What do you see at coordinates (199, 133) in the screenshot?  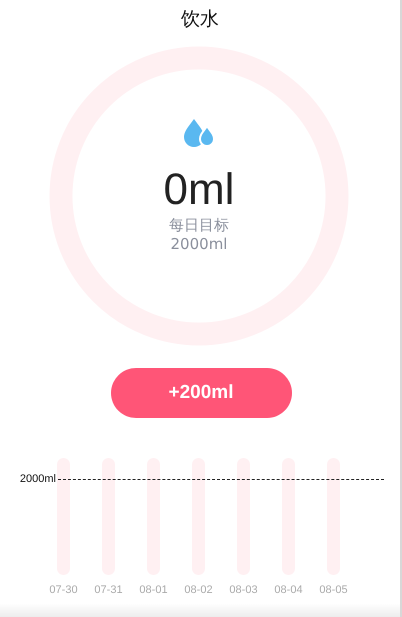 I see `water-drops-icon` at bounding box center [199, 133].